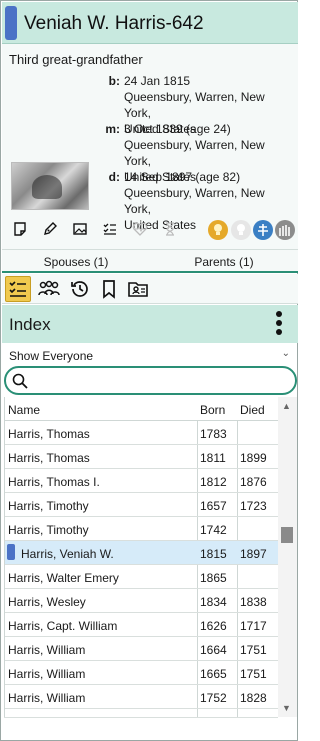  Describe the element at coordinates (63, 578) in the screenshot. I see `cell-name: Harris, Walter Emery` at that location.